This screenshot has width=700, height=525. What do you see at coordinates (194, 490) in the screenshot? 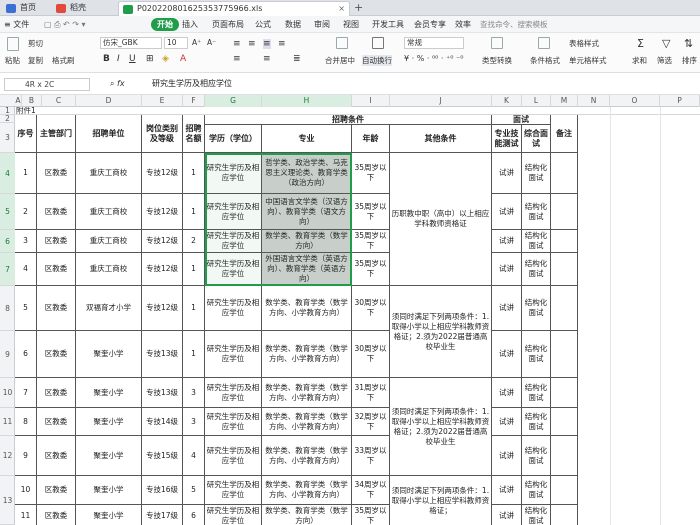
I see `quota-cell: 5` at bounding box center [194, 490].